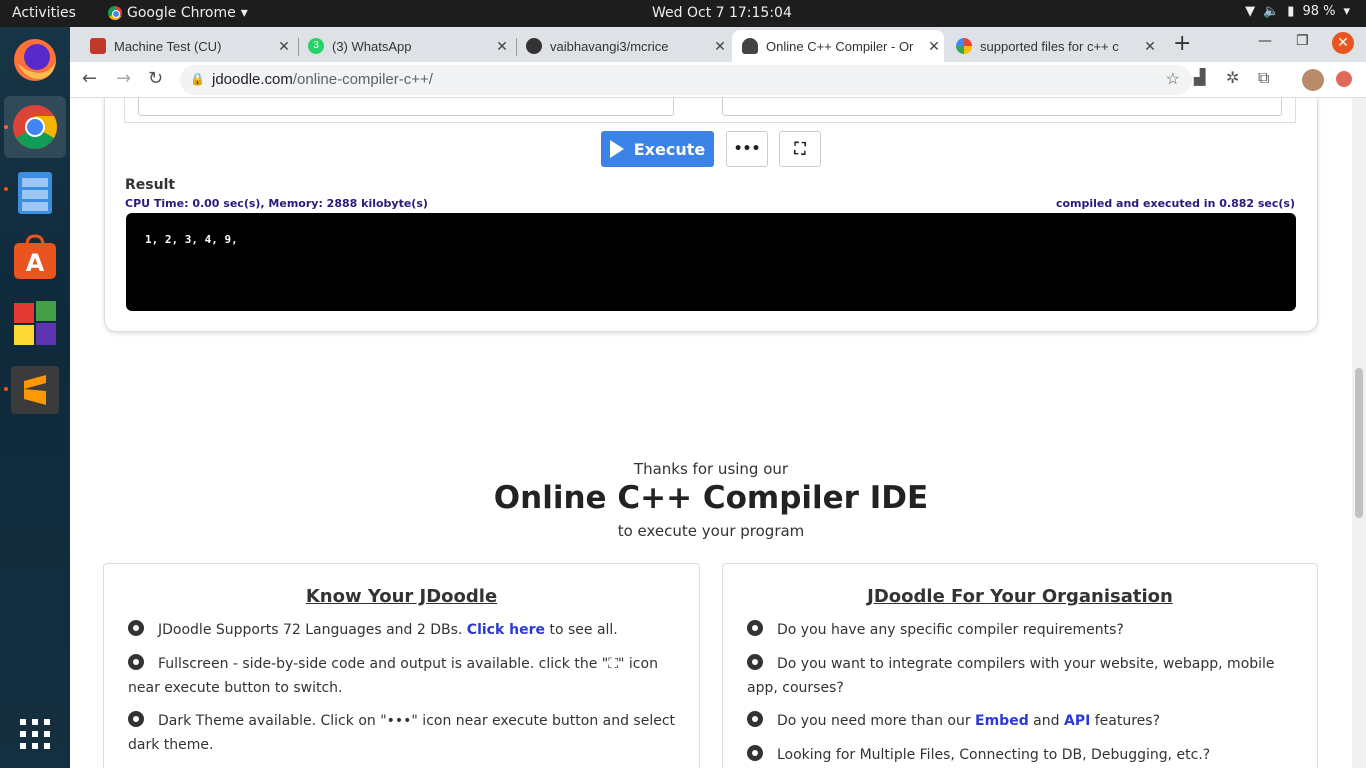 The image size is (1366, 768). I want to click on more-options-button: •••, so click(747, 149).